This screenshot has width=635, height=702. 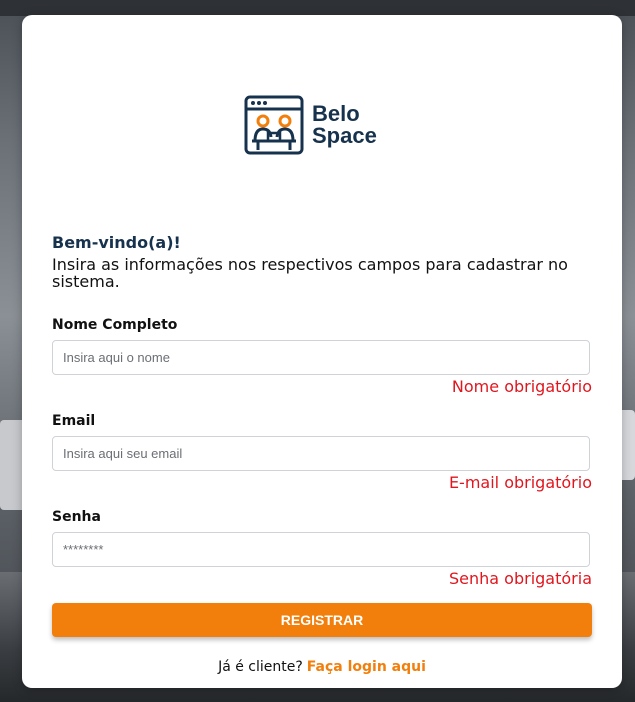 What do you see at coordinates (311, 125) in the screenshot?
I see `brand-logo: Belo Space` at bounding box center [311, 125].